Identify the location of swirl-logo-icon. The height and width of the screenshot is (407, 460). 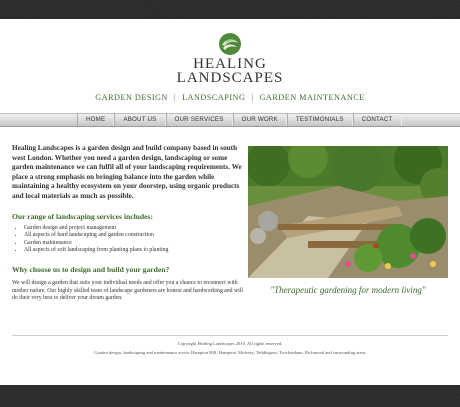
(230, 44).